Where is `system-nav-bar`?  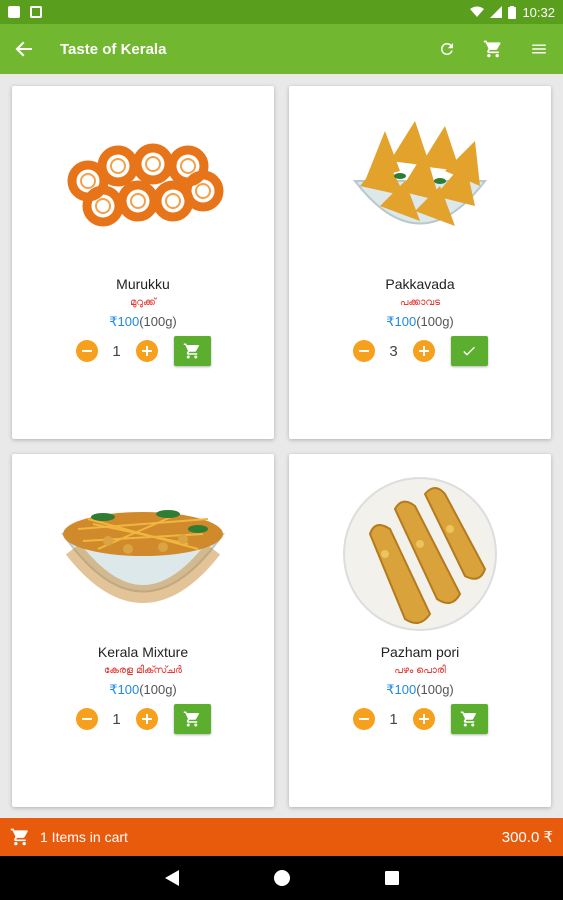
system-nav-bar is located at coordinates (281, 878).